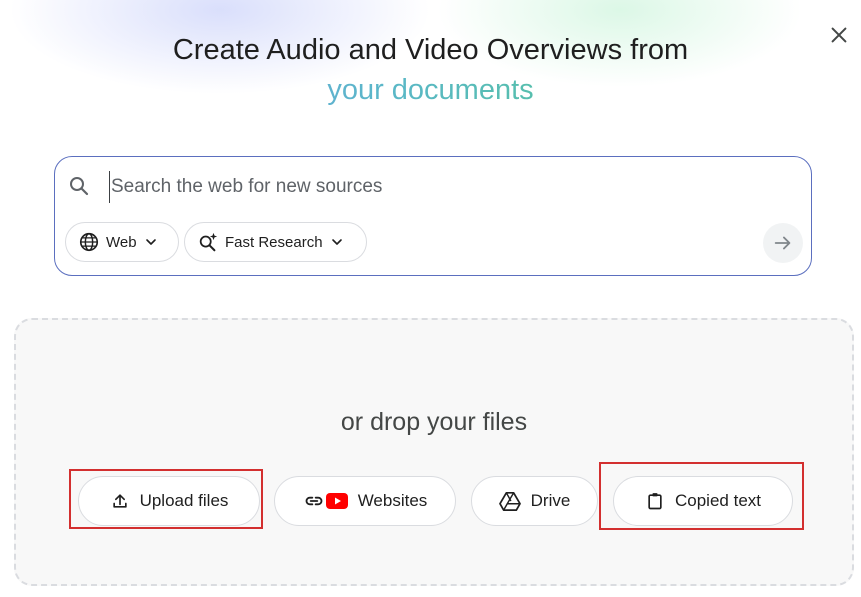 Image resolution: width=861 pixels, height=597 pixels. I want to click on copied-text-label: Copied text, so click(718, 500).